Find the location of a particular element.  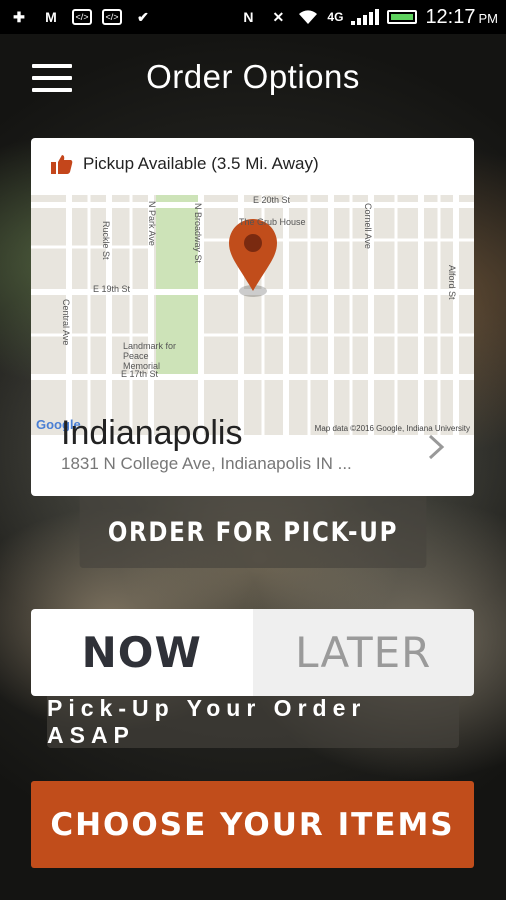

availability-text: Pickup Available (3.5 Mi. Away) is located at coordinates (201, 163).